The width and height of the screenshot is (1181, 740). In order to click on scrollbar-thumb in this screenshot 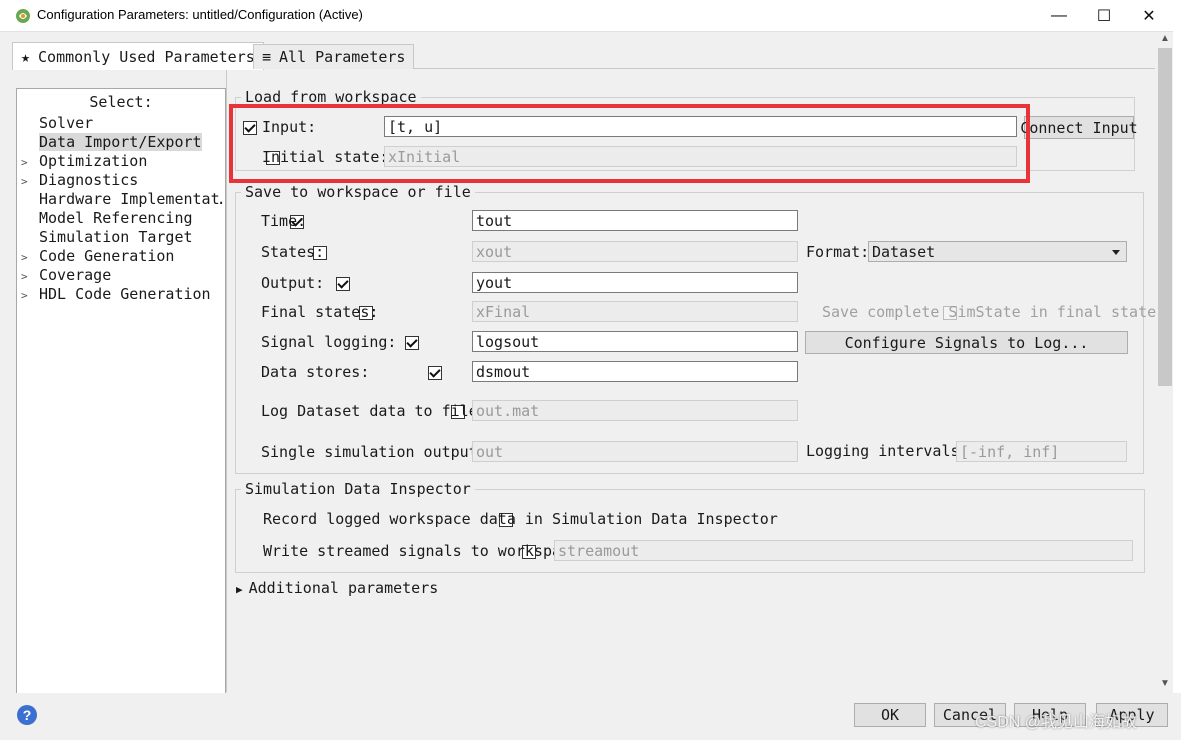, I will do `click(1165, 217)`.